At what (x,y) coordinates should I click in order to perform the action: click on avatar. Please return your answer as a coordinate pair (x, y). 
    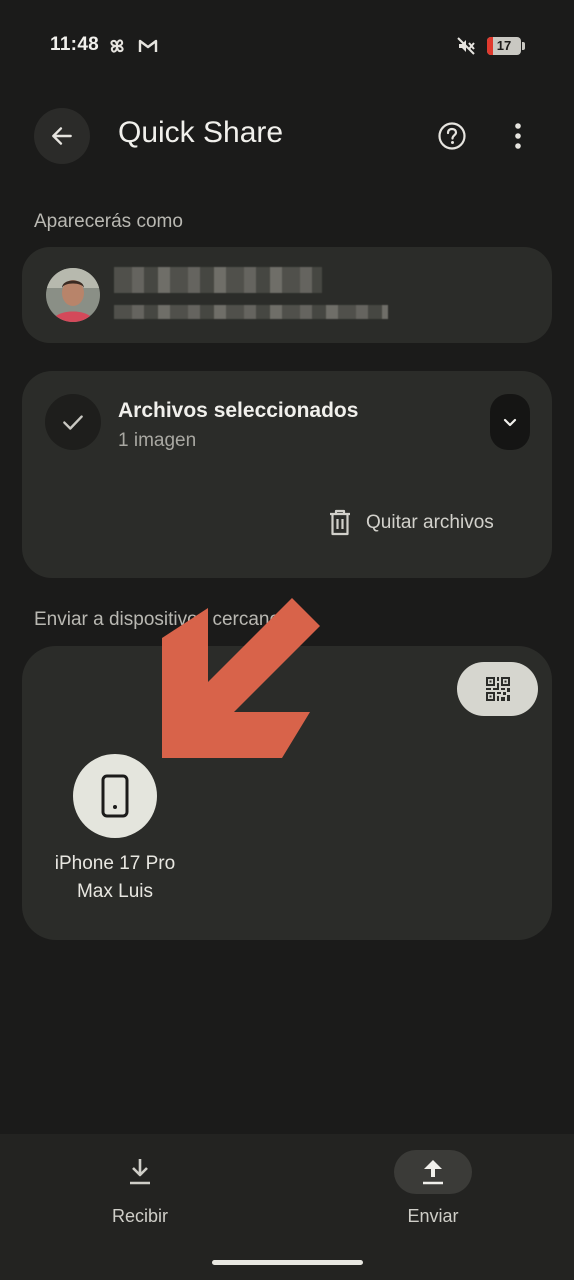
    Looking at the image, I should click on (73, 295).